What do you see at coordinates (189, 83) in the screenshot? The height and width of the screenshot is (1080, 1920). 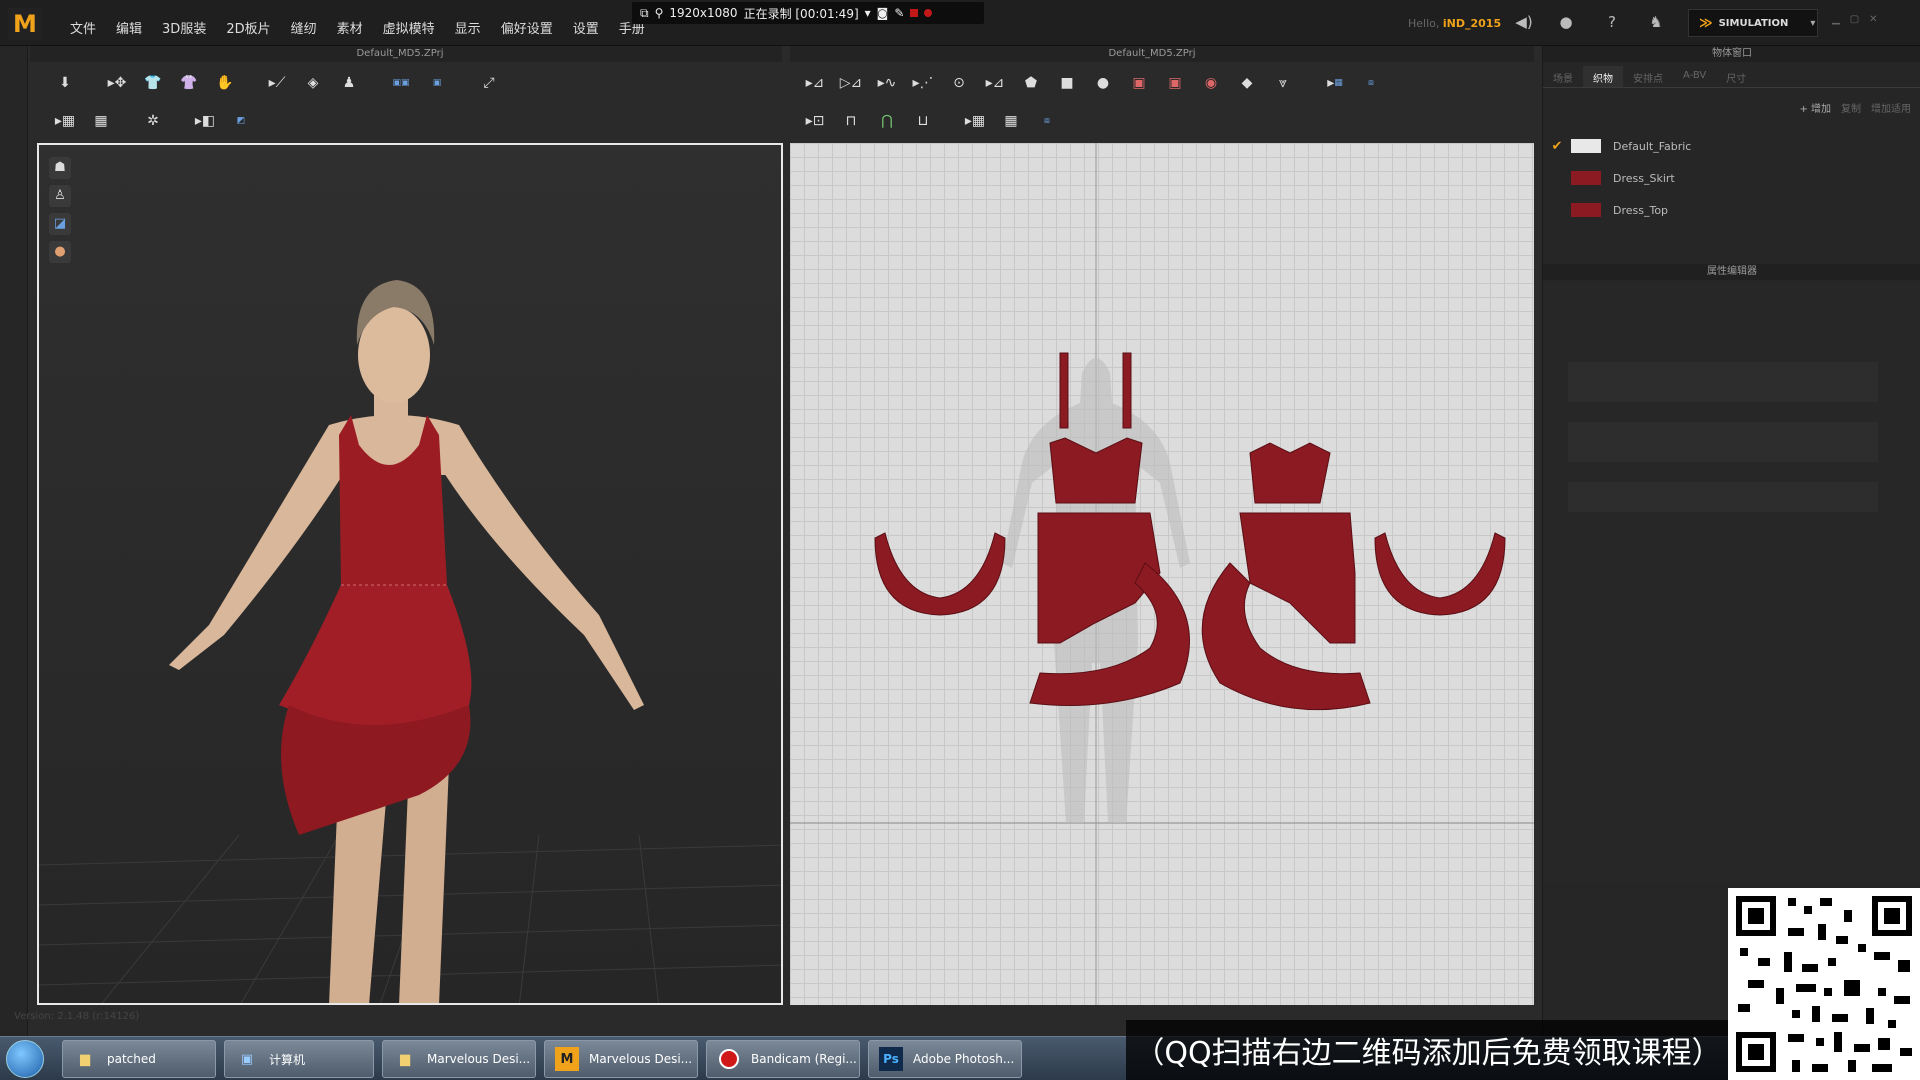 I see `garment-fold-icon: 👚` at bounding box center [189, 83].